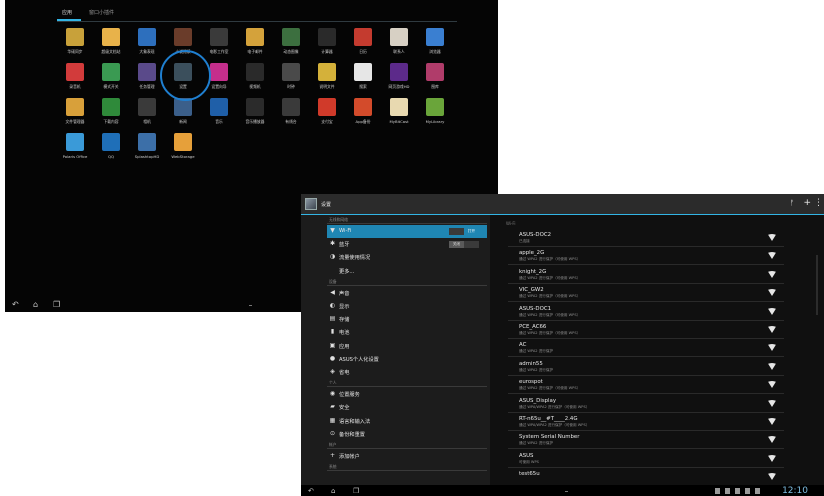  What do you see at coordinates (435, 113) in the screenshot?
I see `app-icon-32: MyLibrary` at bounding box center [435, 113].